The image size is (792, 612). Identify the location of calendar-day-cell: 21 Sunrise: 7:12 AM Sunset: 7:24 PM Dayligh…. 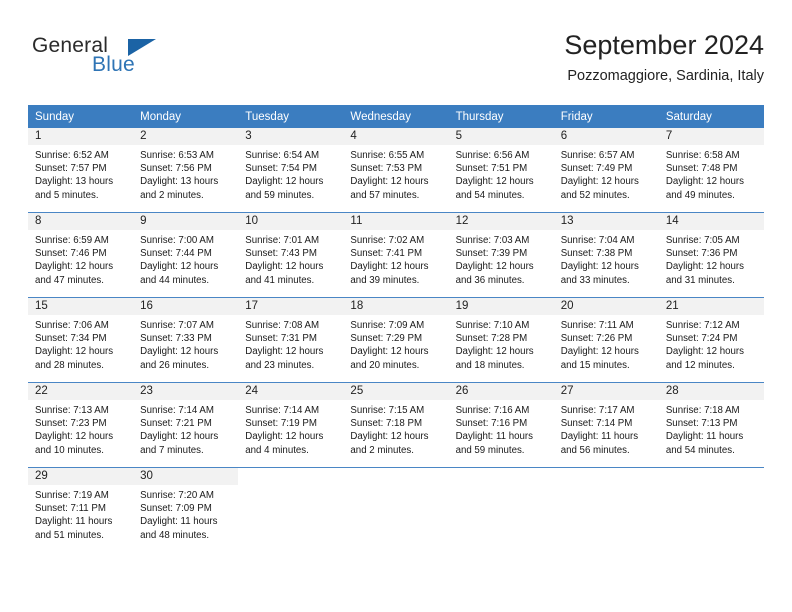
(711, 340).